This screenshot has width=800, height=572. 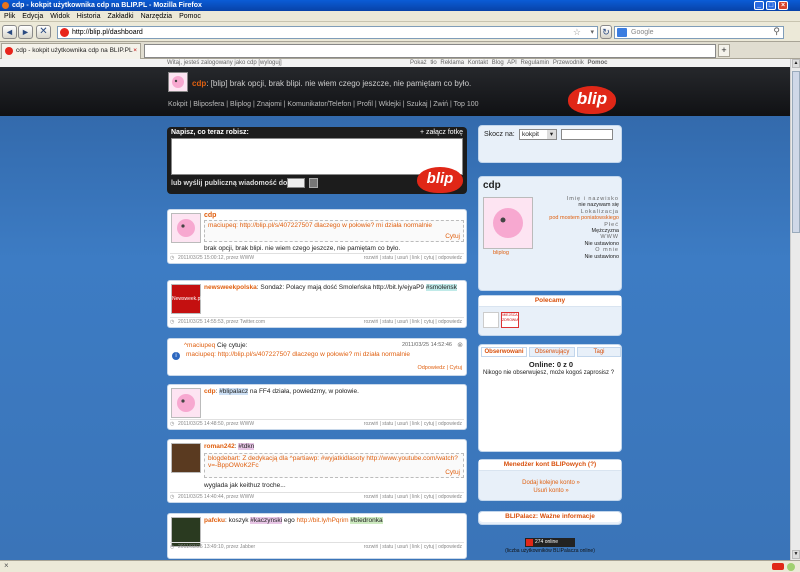 What do you see at coordinates (313, 183) in the screenshot?
I see `lock-icon` at bounding box center [313, 183].